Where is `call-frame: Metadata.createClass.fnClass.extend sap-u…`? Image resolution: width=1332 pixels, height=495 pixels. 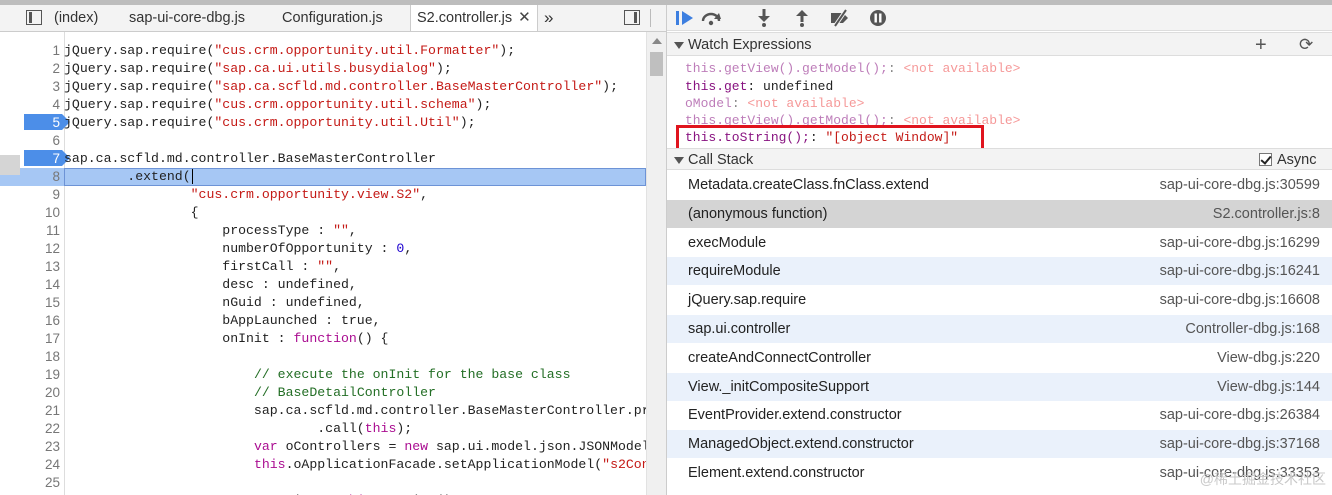 call-frame: Metadata.createClass.fnClass.extend sap-u… is located at coordinates (999, 185).